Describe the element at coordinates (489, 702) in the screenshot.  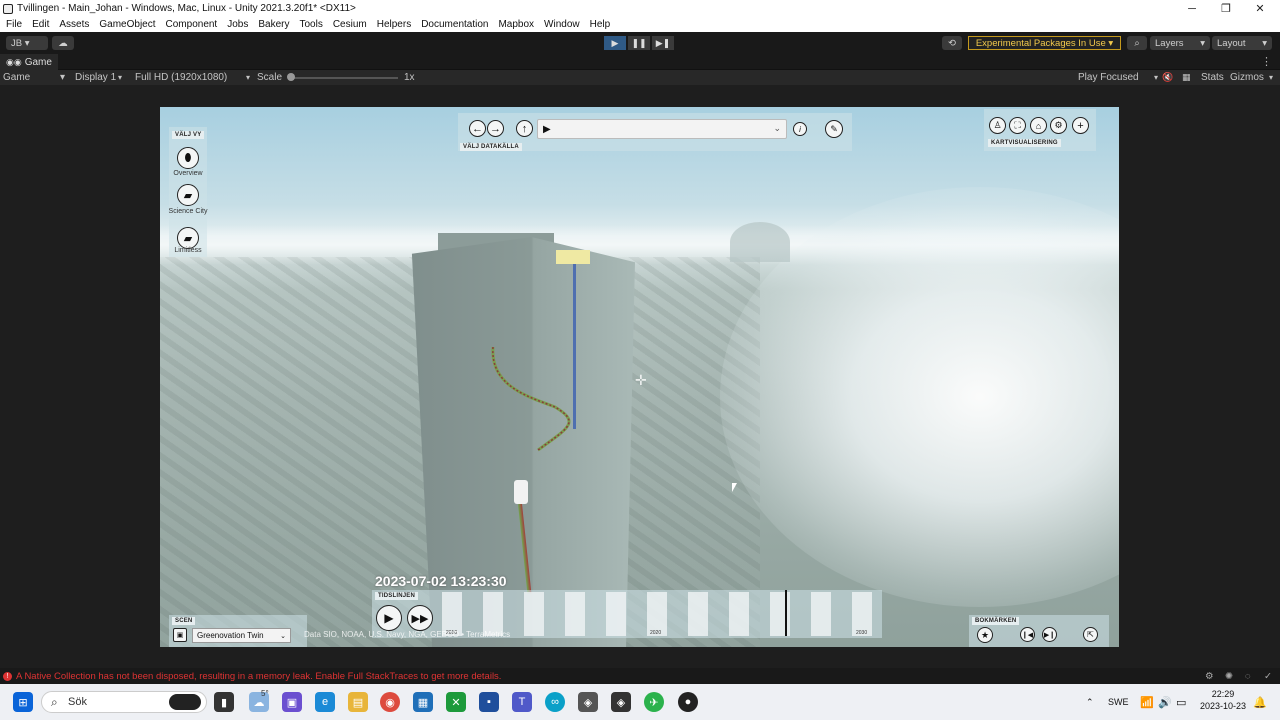
I see `app-icon: ▪` at that location.